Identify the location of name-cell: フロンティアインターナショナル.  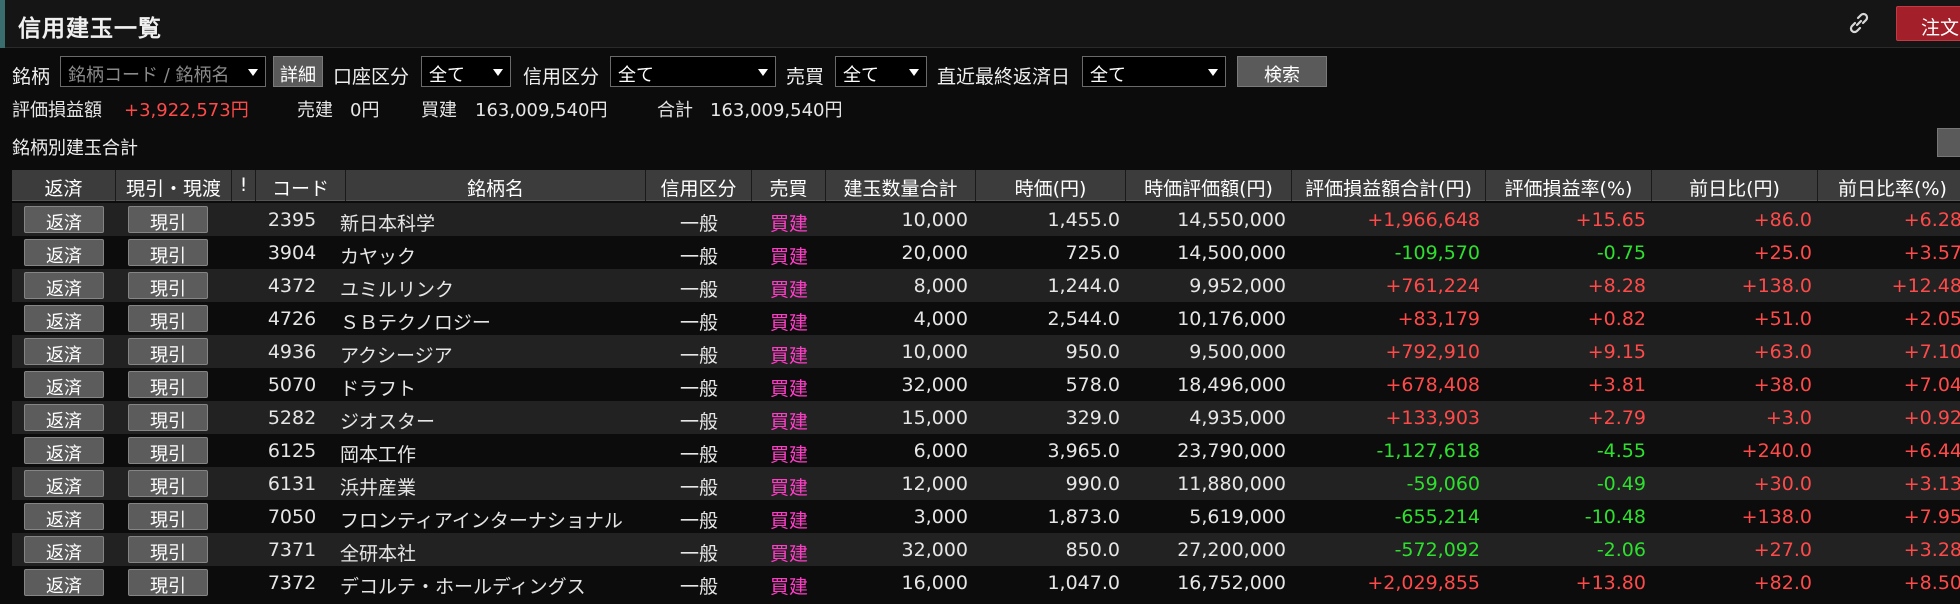
(500, 516).